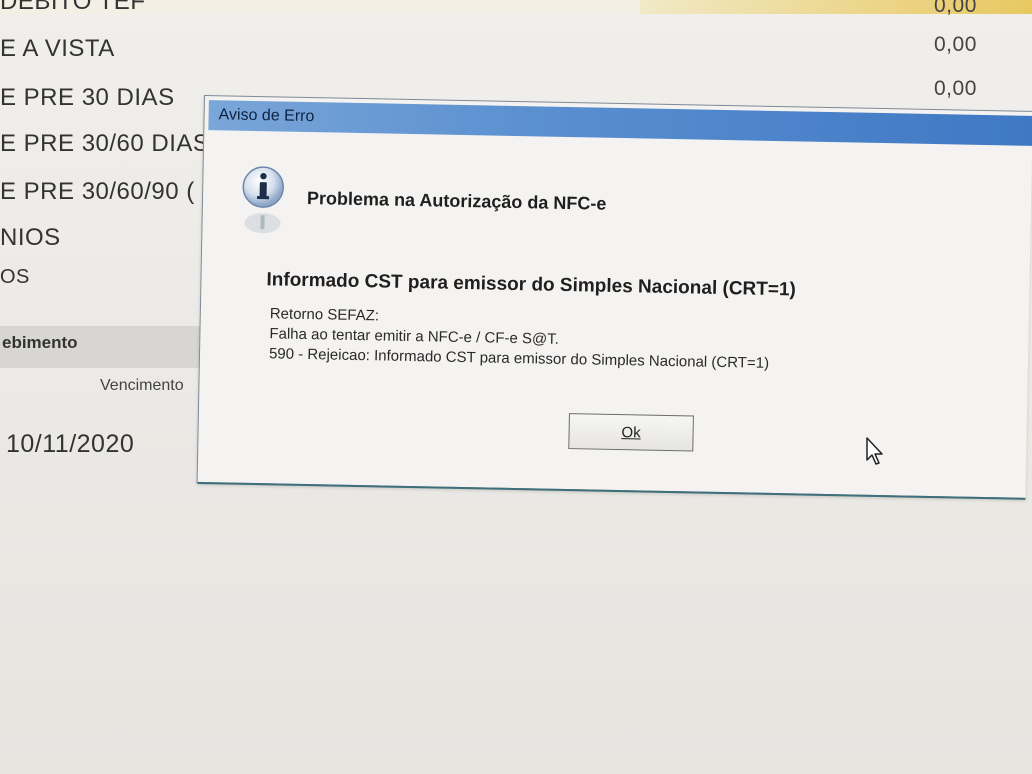  What do you see at coordinates (105, 143) in the screenshot?
I see `payment-label: E PRE 30/60 DIAS` at bounding box center [105, 143].